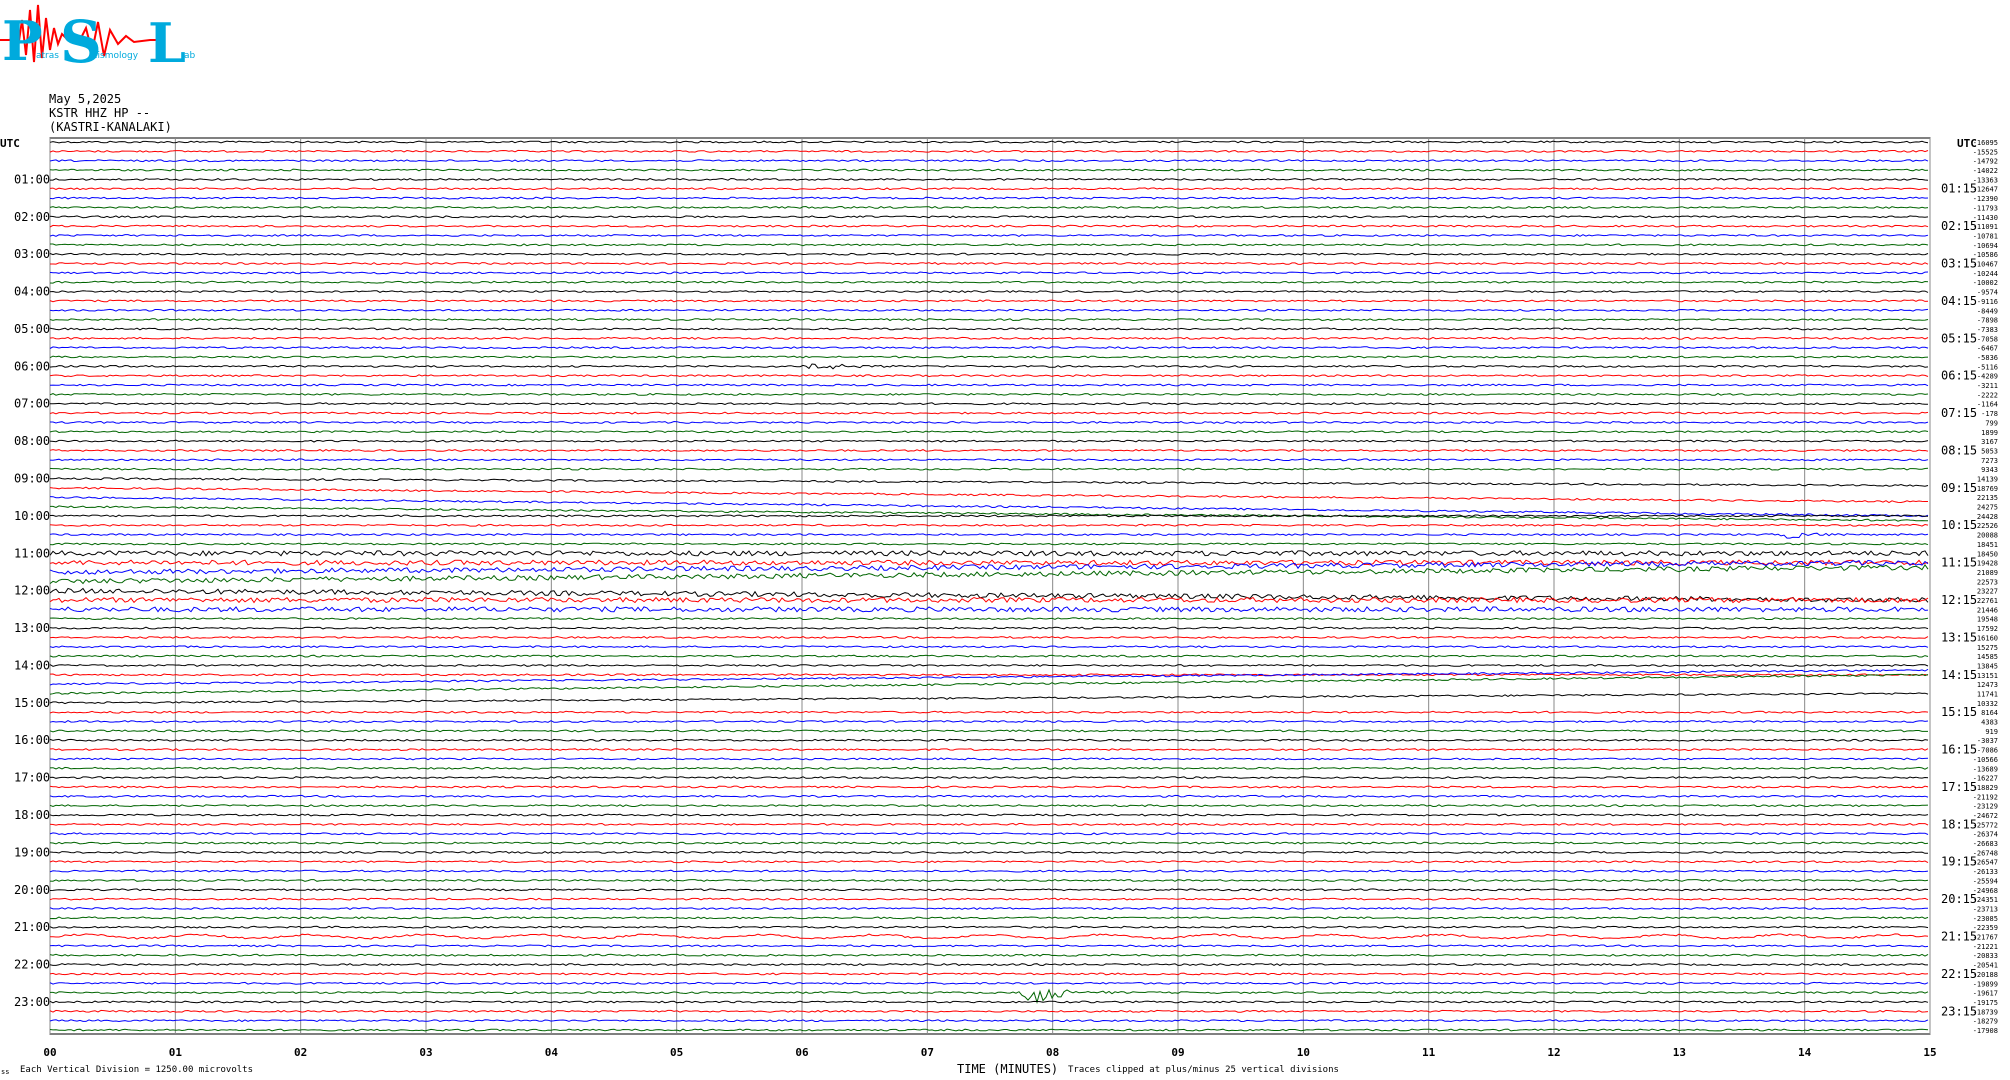 The width and height of the screenshot is (2010, 1080). What do you see at coordinates (1959, 189) in the screenshot?
I see `right-hour-label: 01:15` at bounding box center [1959, 189].